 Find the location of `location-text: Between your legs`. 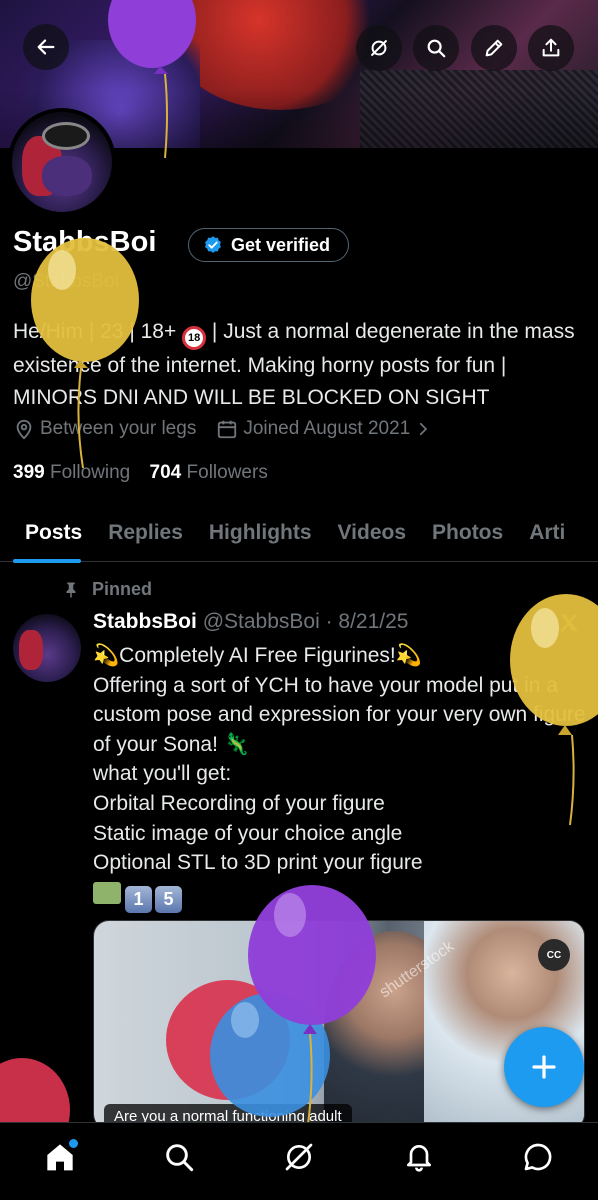

location-text: Between your legs is located at coordinates (118, 428).